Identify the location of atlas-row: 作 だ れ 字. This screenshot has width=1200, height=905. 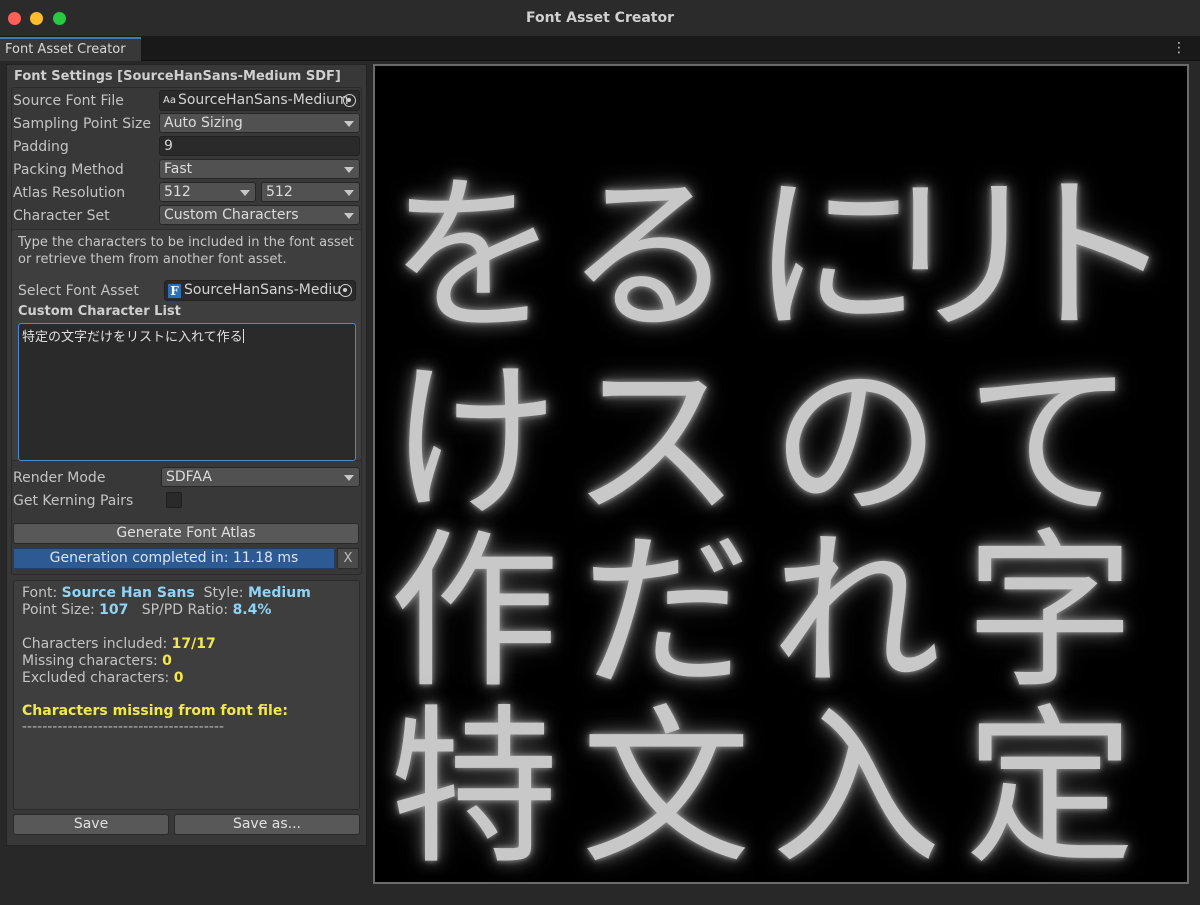
(781, 613).